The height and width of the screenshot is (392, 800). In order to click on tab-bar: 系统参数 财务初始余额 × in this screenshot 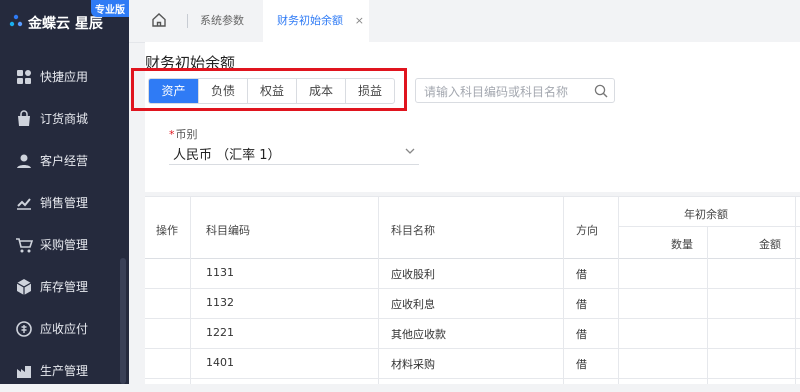, I will do `click(464, 21)`.